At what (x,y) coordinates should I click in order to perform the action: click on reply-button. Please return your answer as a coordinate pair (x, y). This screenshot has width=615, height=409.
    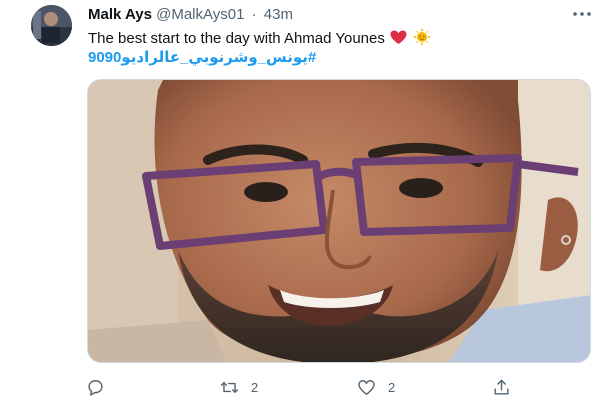
    Looking at the image, I should click on (95, 387).